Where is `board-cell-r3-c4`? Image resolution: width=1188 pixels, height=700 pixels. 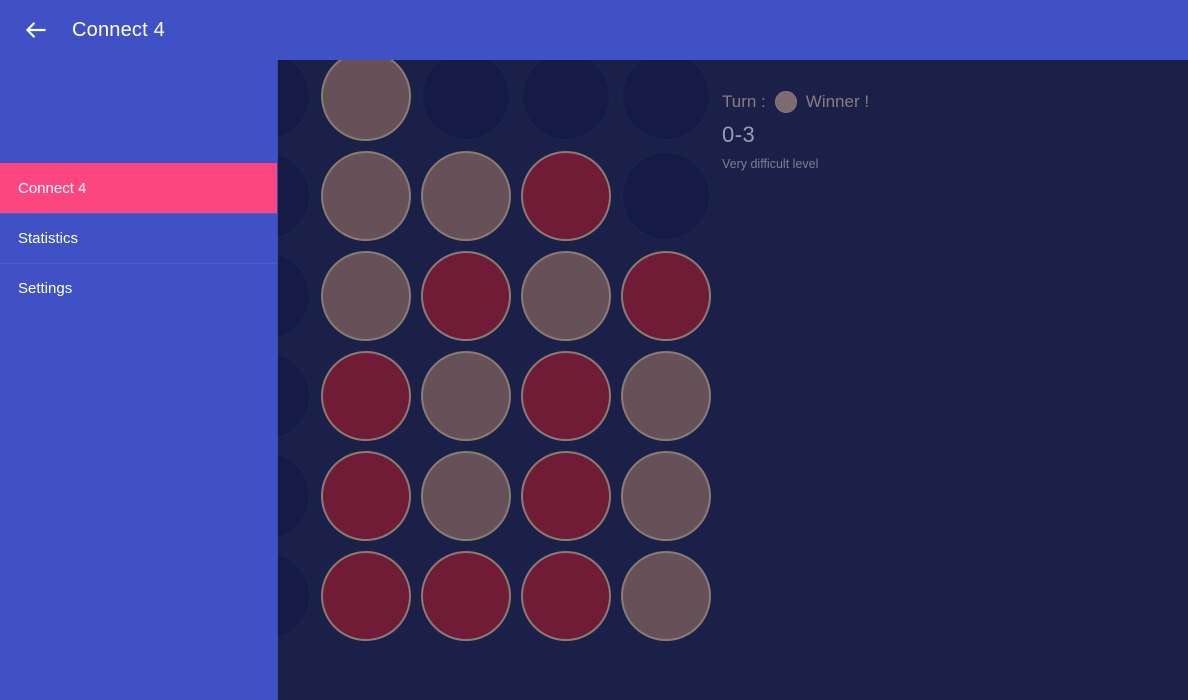 board-cell-r3-c4 is located at coordinates (666, 396).